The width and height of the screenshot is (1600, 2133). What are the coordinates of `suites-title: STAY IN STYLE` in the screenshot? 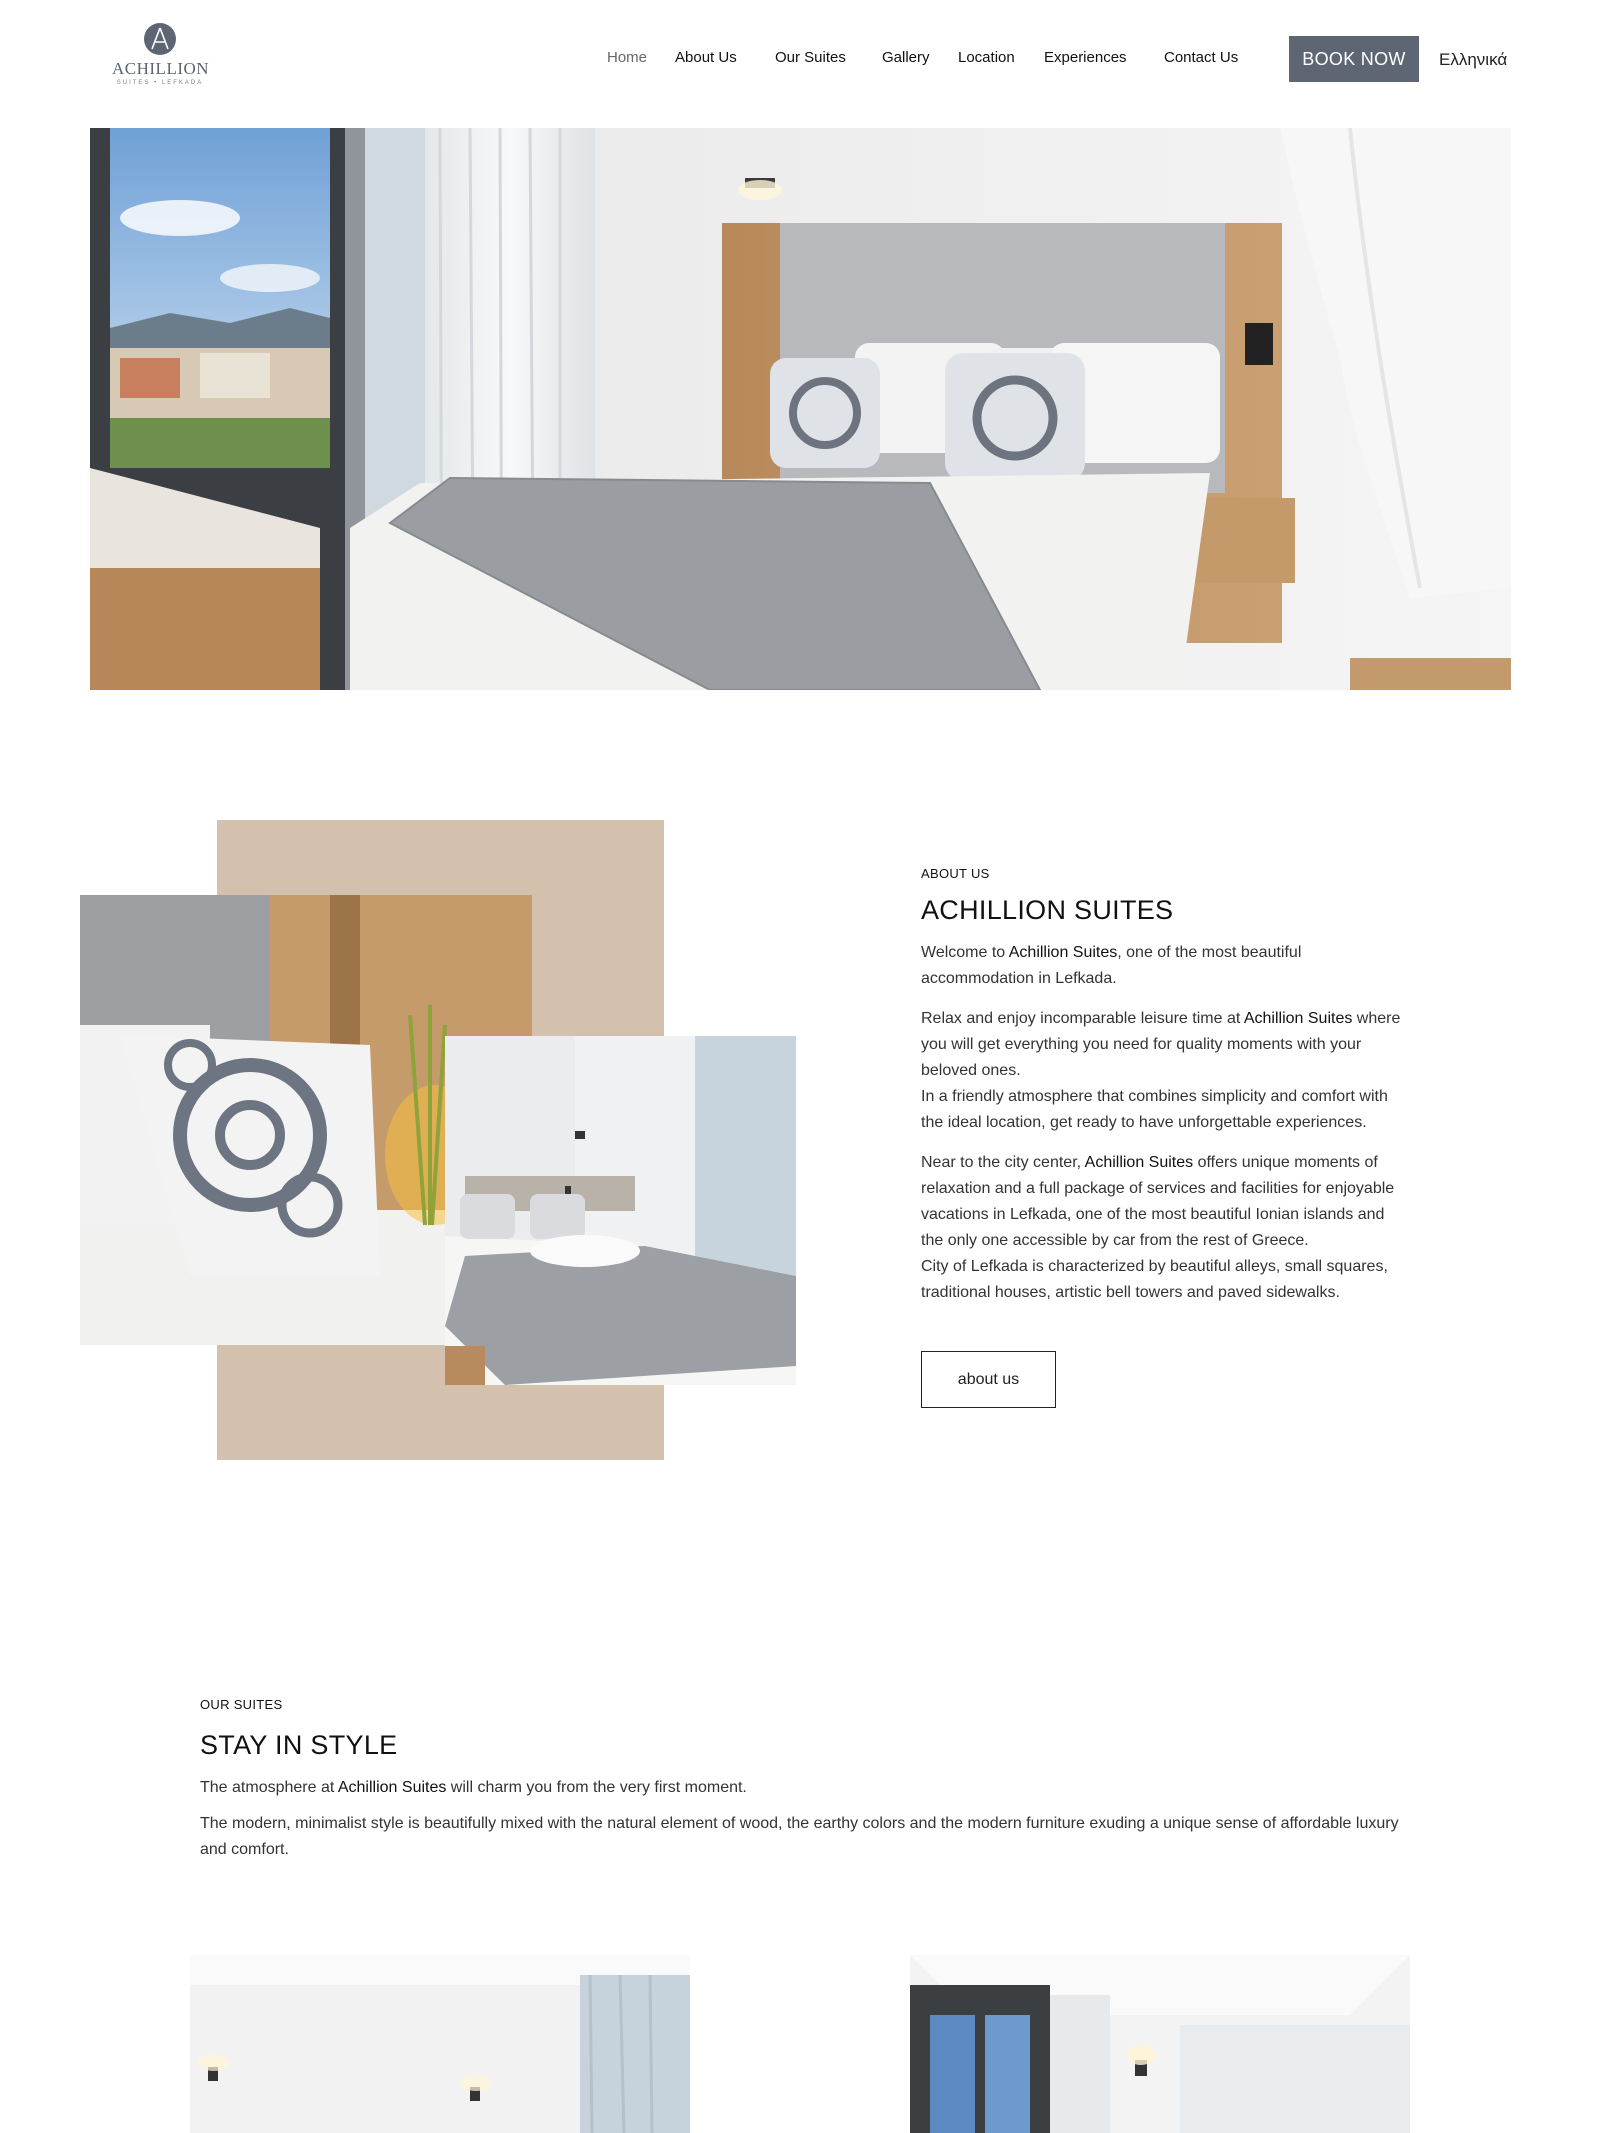 It's located at (299, 1745).